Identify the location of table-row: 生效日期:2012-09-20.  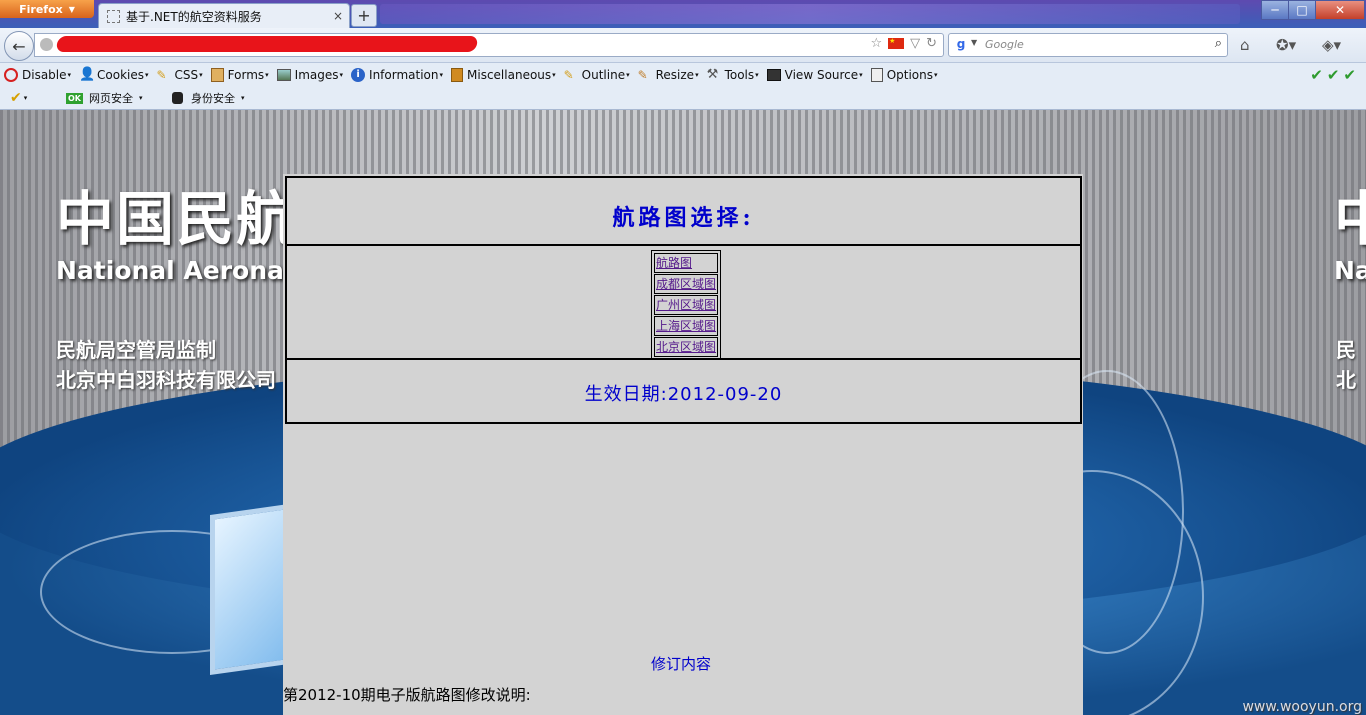
(683, 391).